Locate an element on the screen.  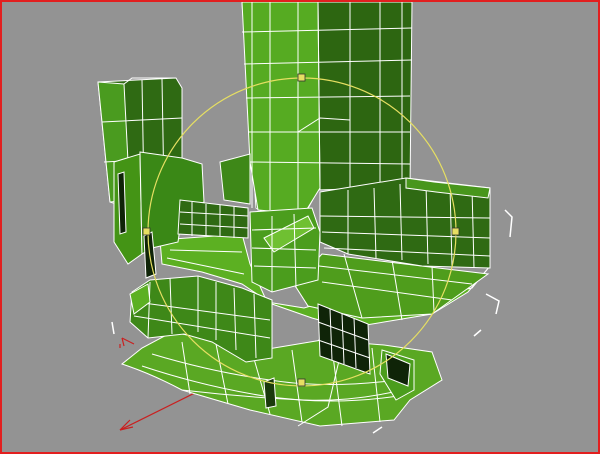
gizmo-handle-left is located at coordinates (146, 231).